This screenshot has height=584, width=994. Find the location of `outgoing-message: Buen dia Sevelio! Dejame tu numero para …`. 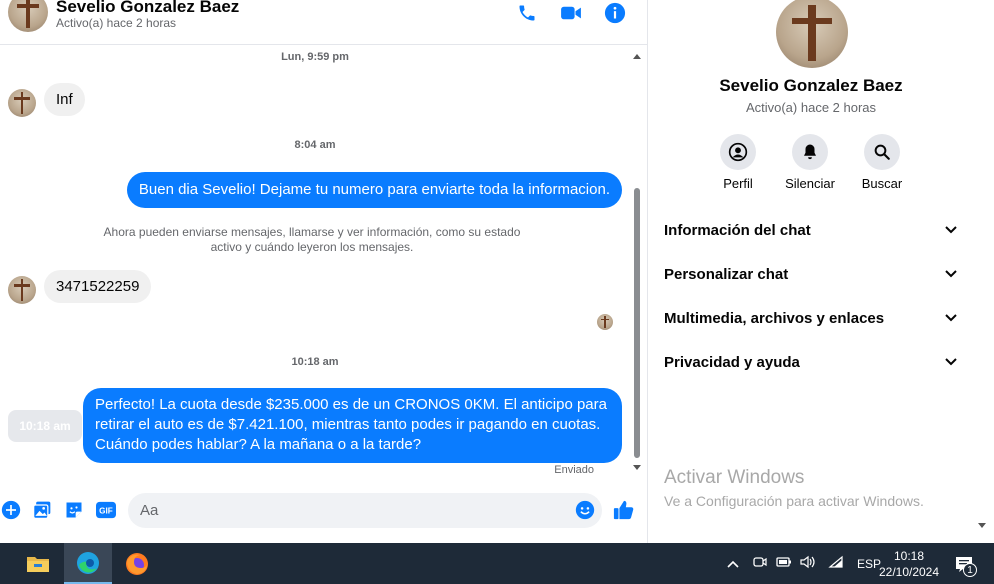

outgoing-message: Buen dia Sevelio! Dejame tu numero para … is located at coordinates (374, 190).